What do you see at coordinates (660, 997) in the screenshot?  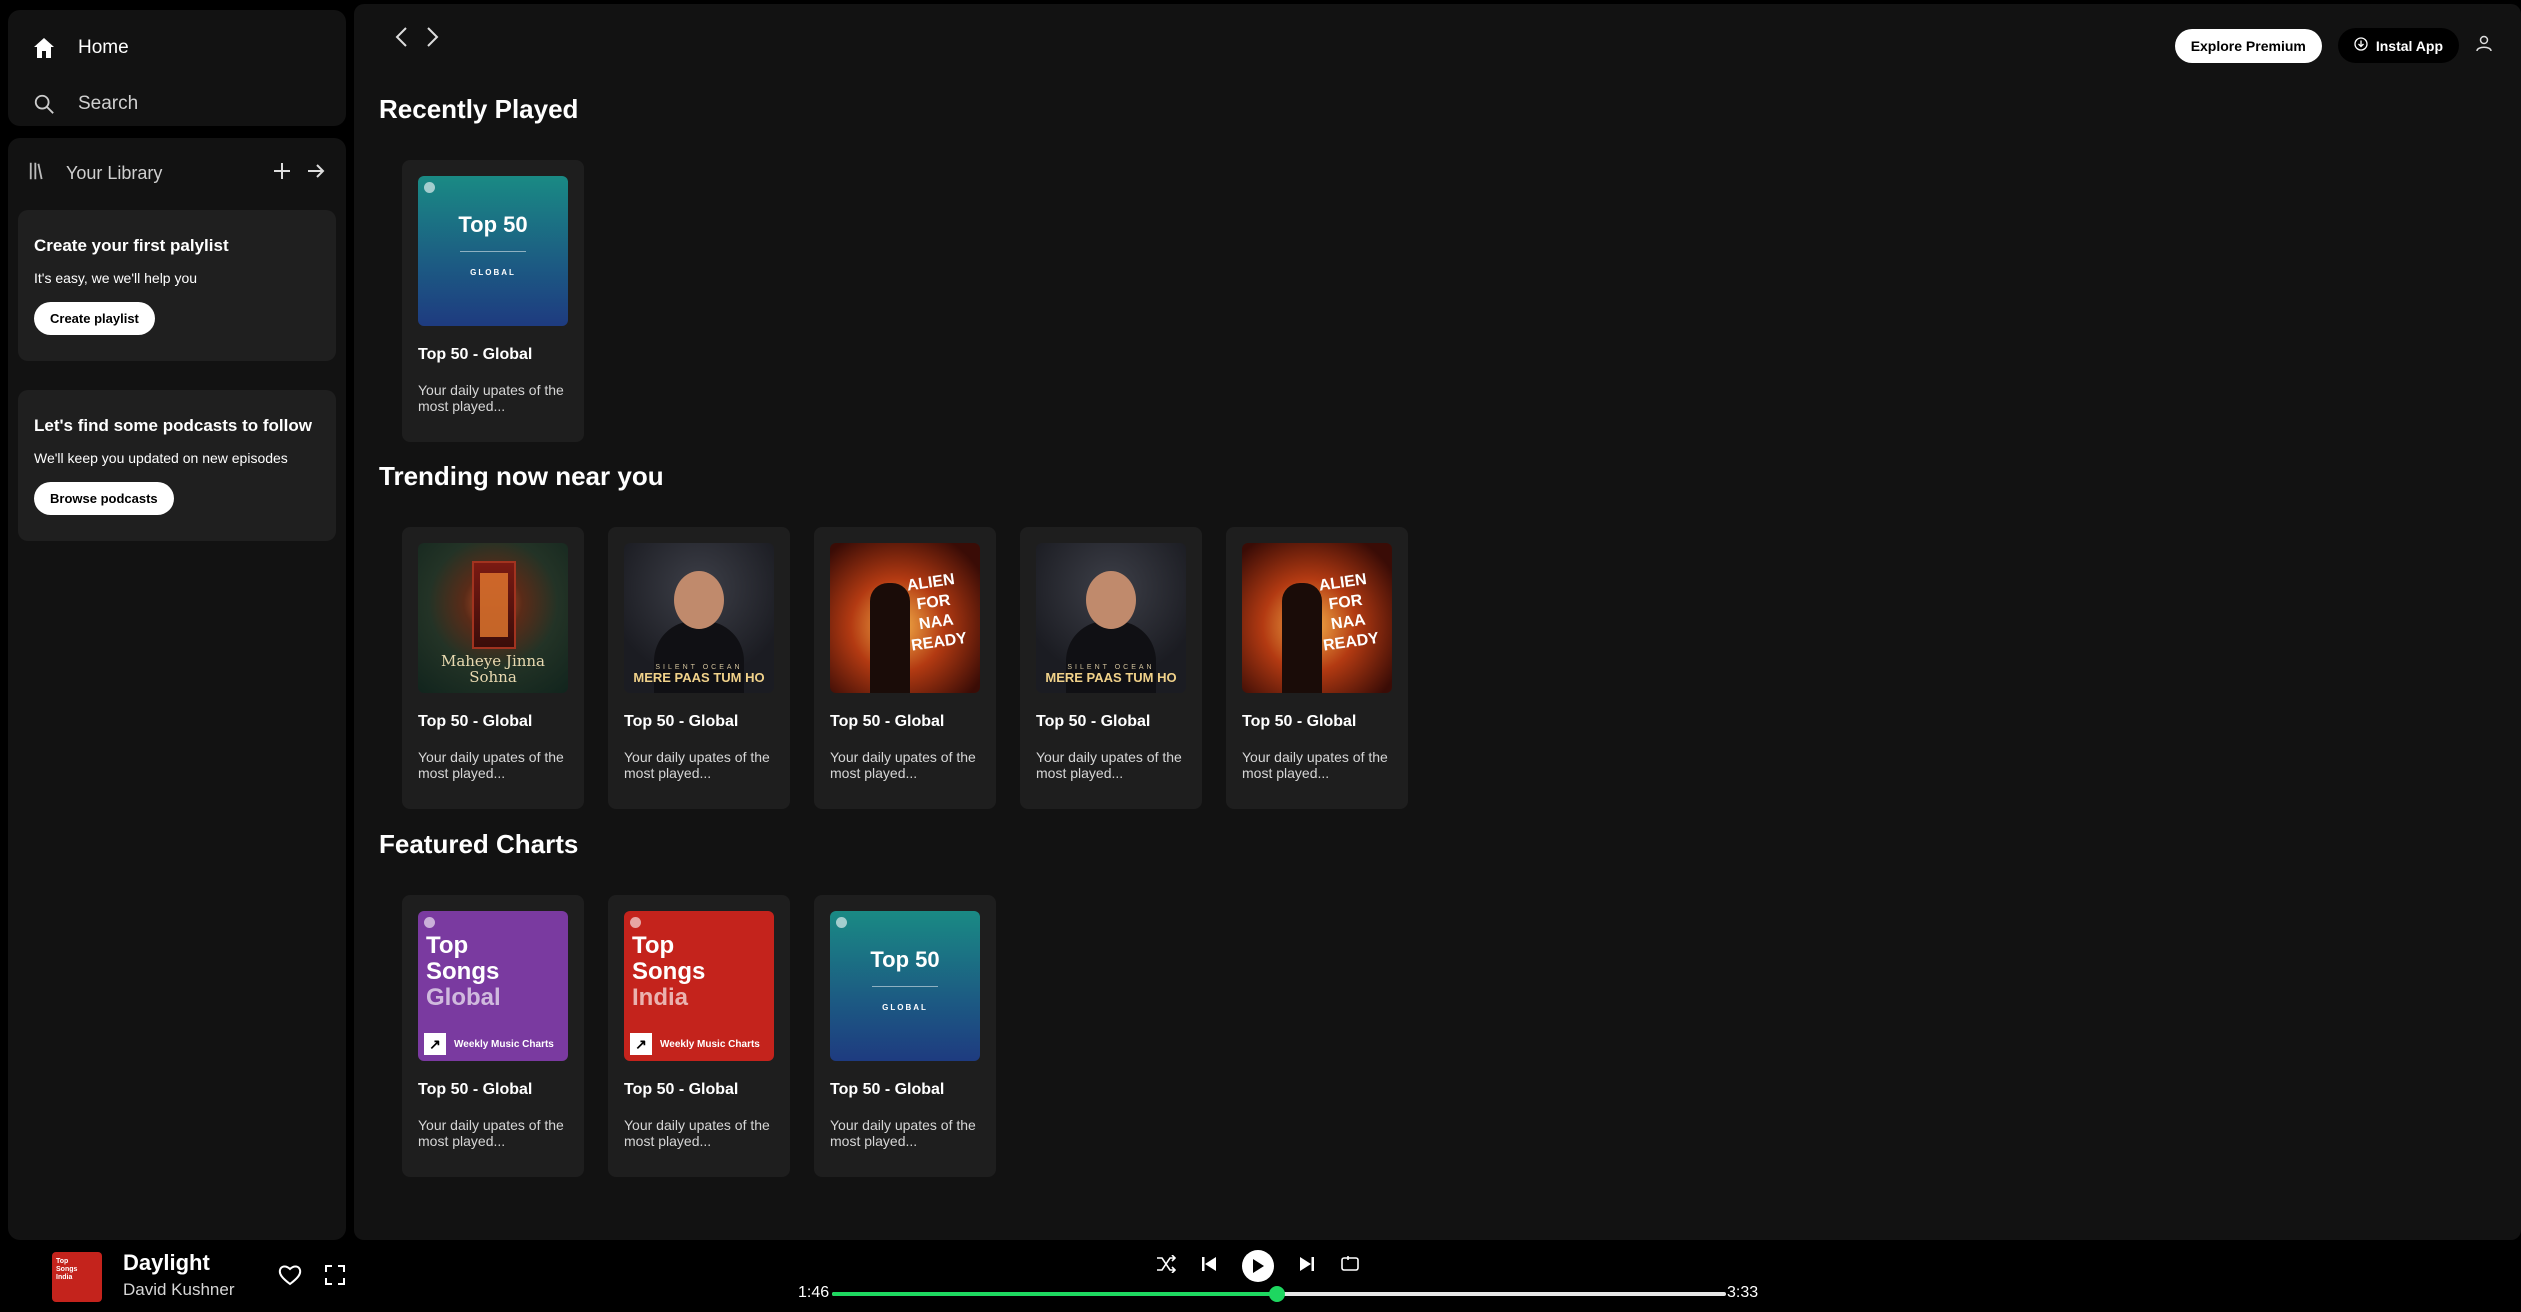 I see `cover-text: India` at bounding box center [660, 997].